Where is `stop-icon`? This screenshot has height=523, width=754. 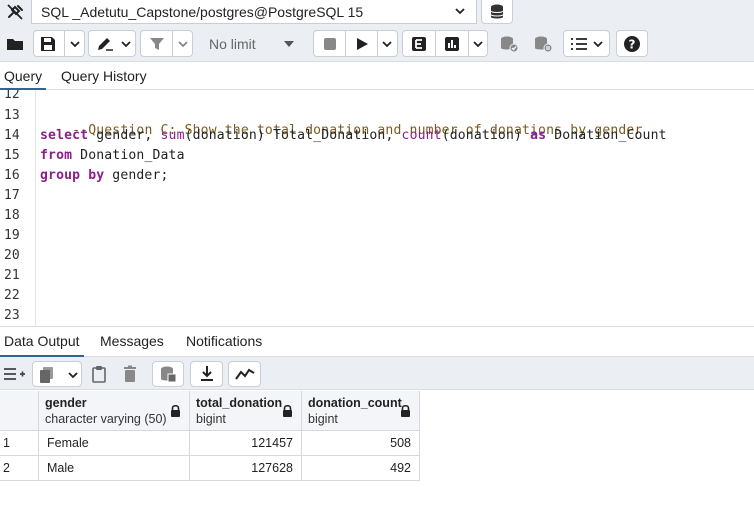 stop-icon is located at coordinates (329, 43).